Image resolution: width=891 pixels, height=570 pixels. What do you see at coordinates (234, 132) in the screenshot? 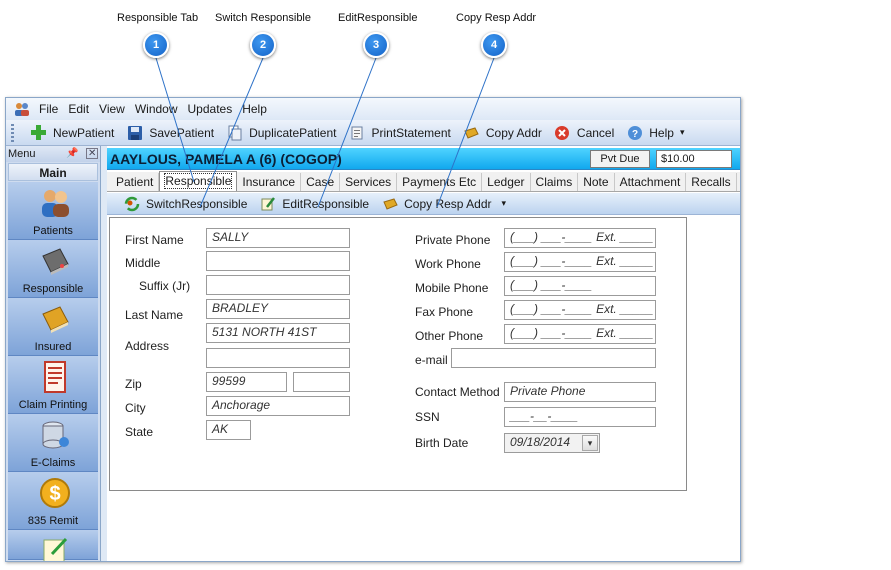
I see `duplicate-document-icon` at bounding box center [234, 132].